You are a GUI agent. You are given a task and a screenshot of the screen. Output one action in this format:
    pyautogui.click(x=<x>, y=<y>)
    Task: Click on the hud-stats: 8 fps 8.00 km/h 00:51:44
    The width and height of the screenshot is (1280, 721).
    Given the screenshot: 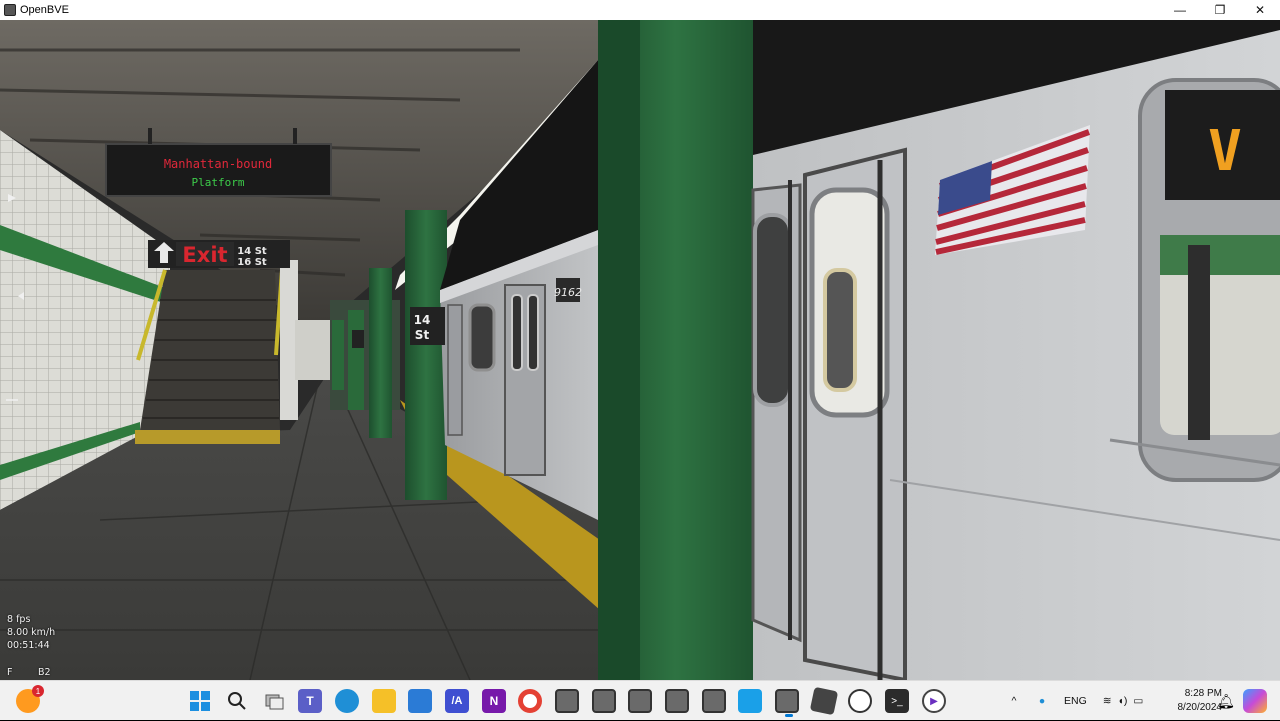 What is the action you would take?
    pyautogui.click(x=31, y=632)
    